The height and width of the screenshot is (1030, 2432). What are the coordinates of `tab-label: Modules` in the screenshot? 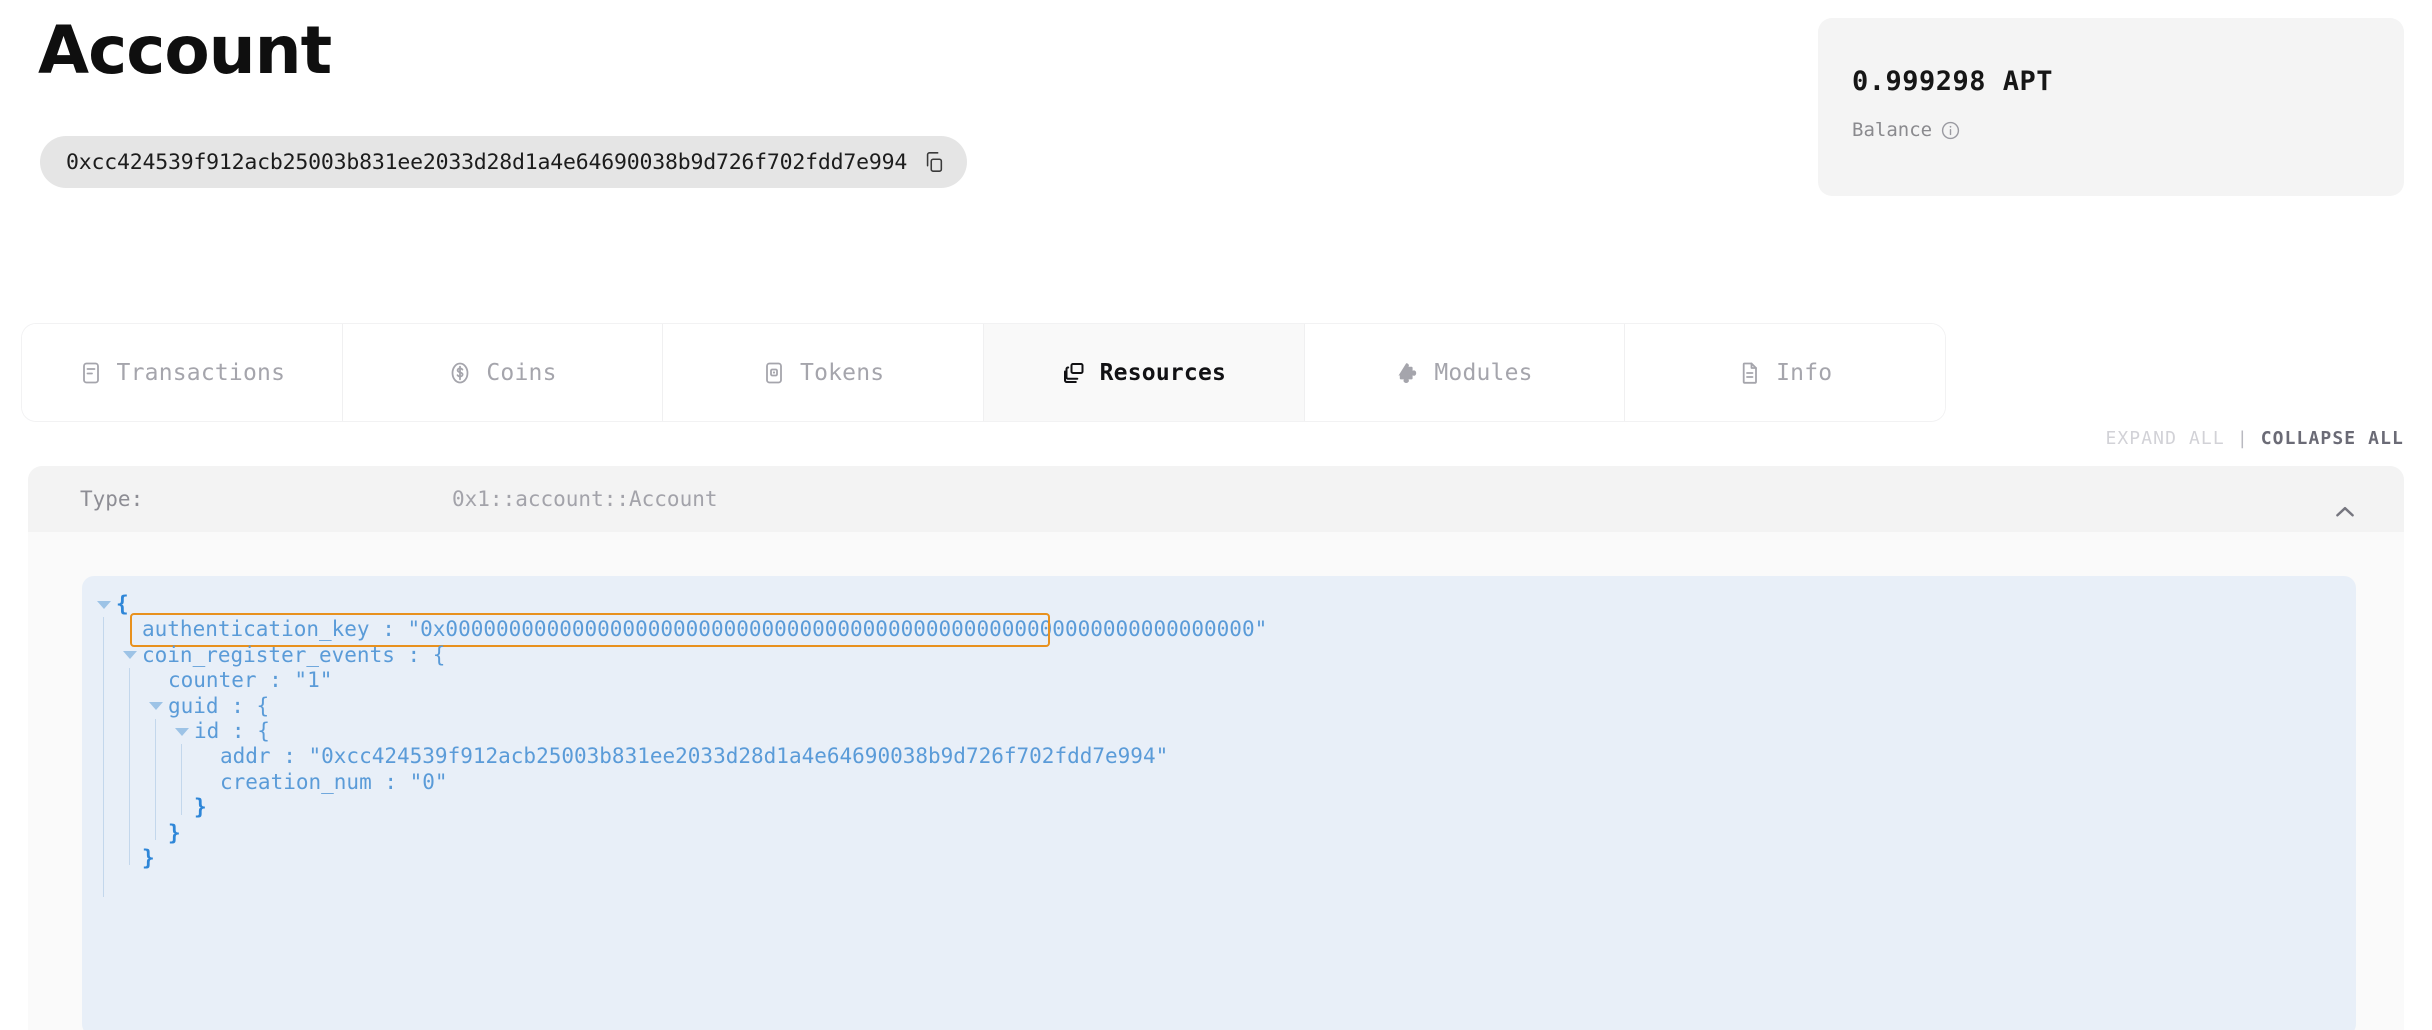 It's located at (1483, 372).